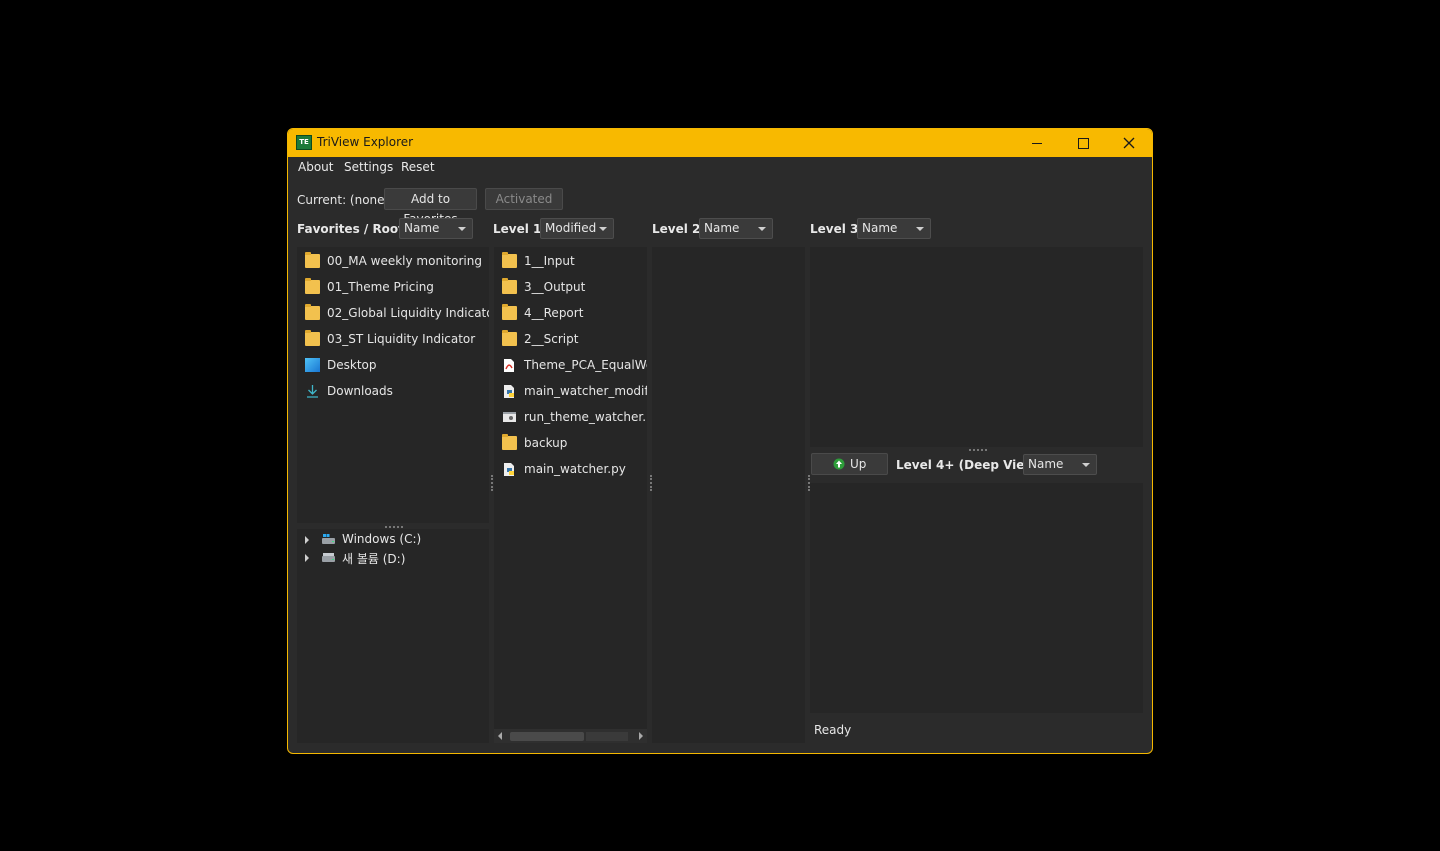  What do you see at coordinates (343, 200) in the screenshot?
I see `current-path-label: Current: (none)` at bounding box center [343, 200].